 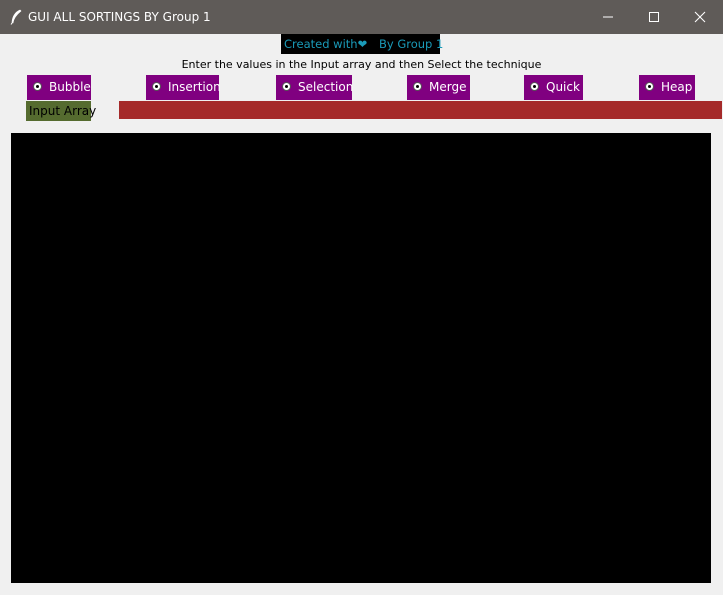 I want to click on radio-merge: Merge, so click(x=438, y=87).